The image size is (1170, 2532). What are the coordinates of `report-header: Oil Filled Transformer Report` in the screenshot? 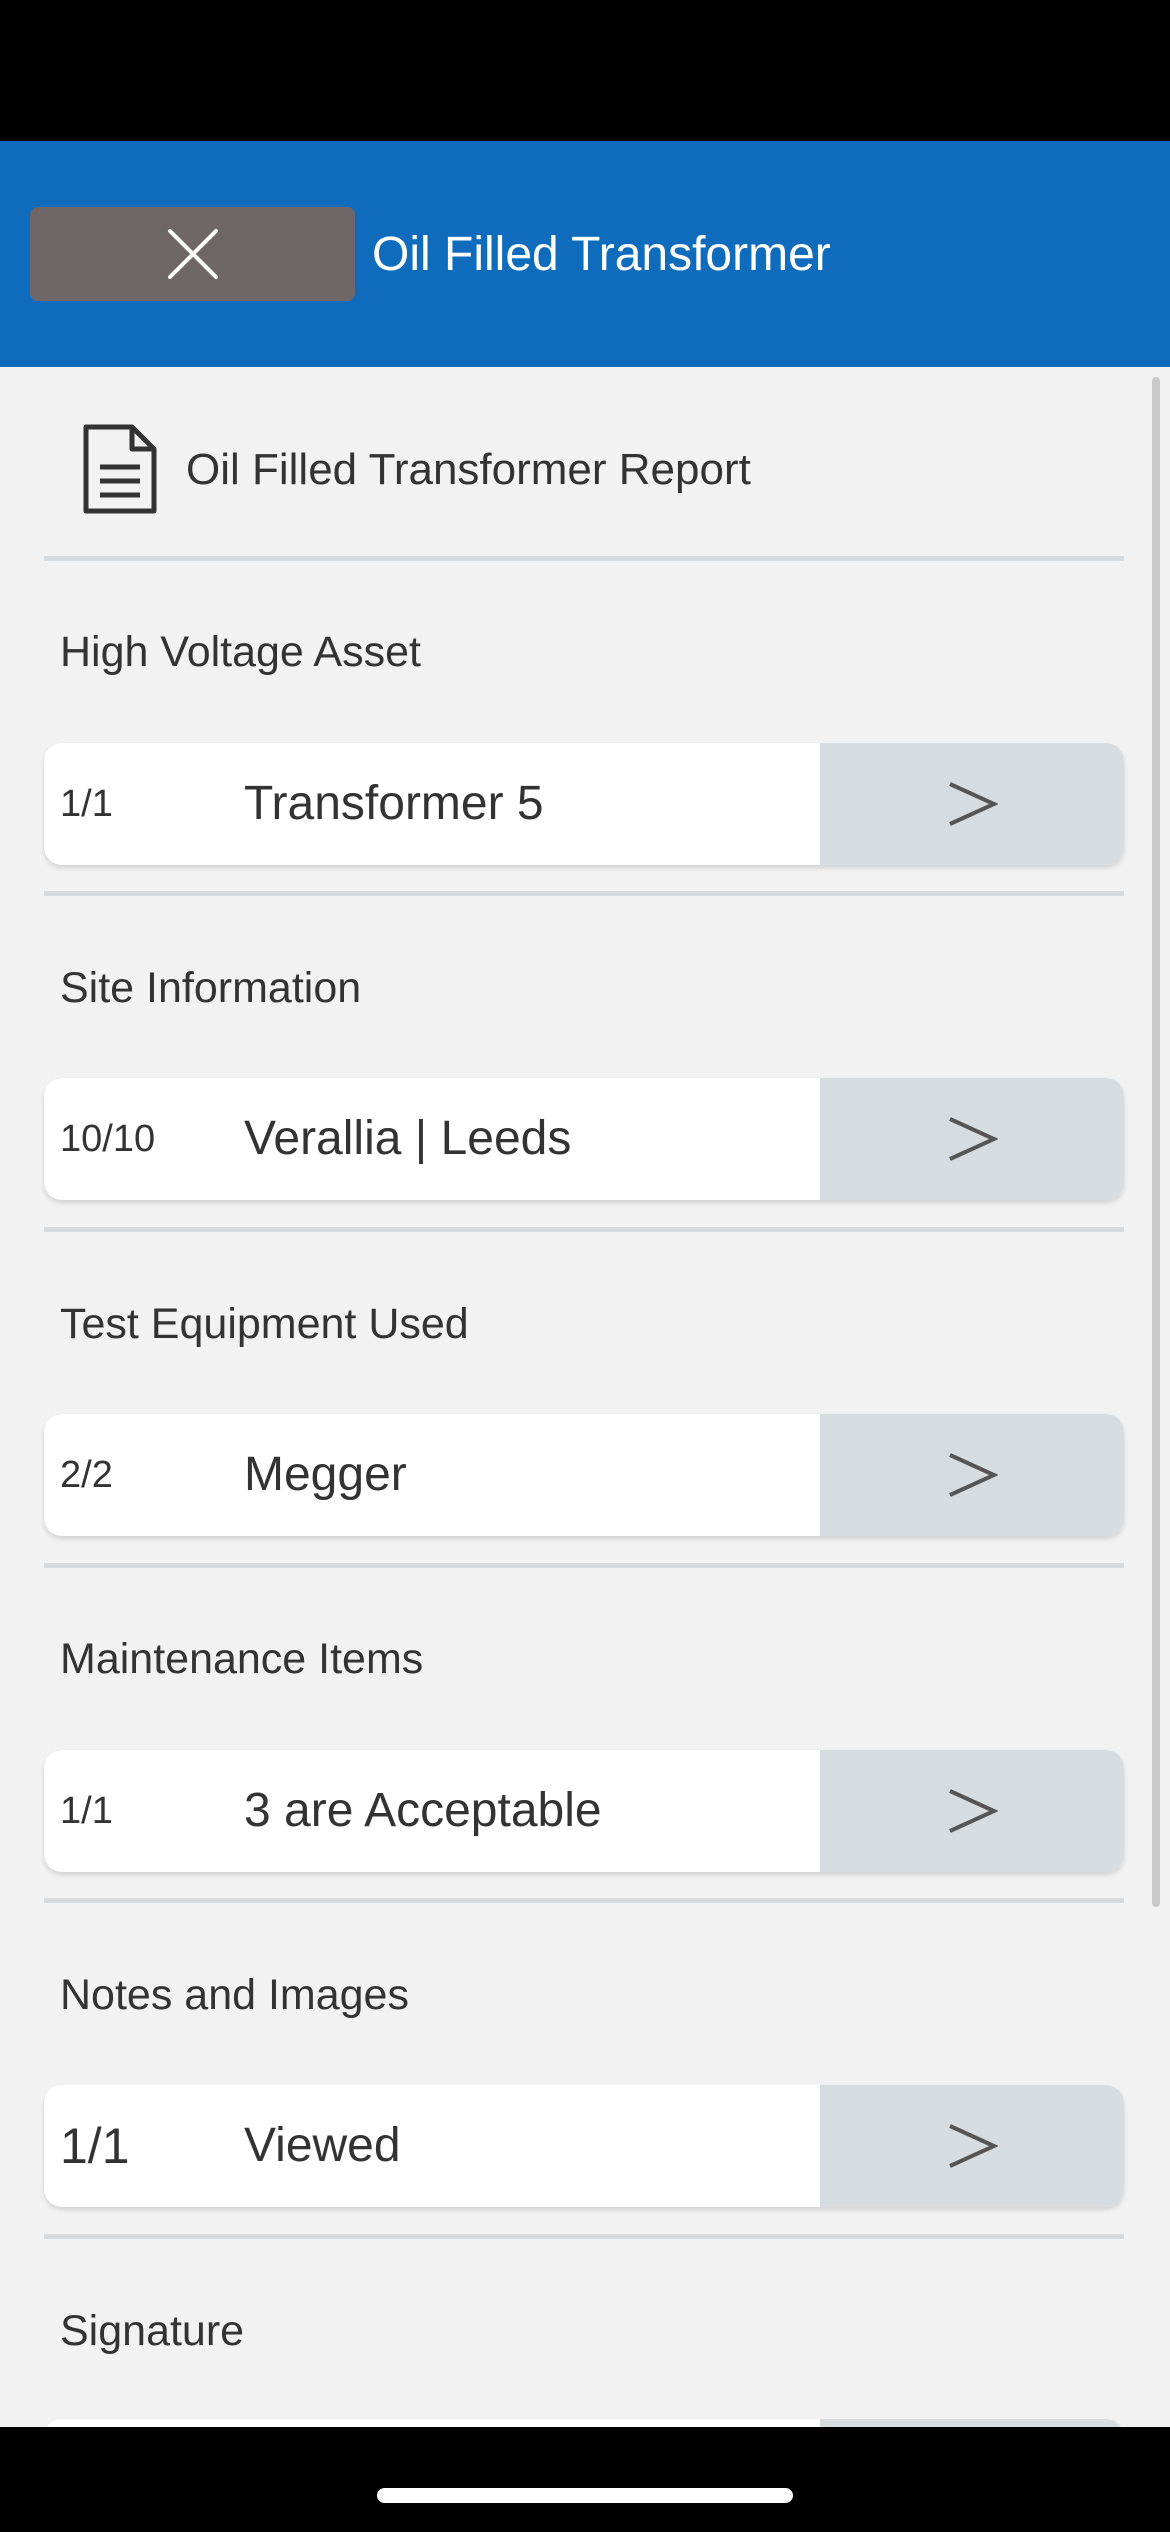 It's located at (584, 462).